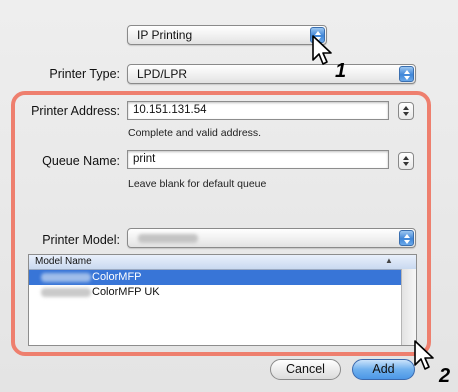 The width and height of the screenshot is (458, 392). Describe the element at coordinates (383, 369) in the screenshot. I see `add-button: Add` at that location.